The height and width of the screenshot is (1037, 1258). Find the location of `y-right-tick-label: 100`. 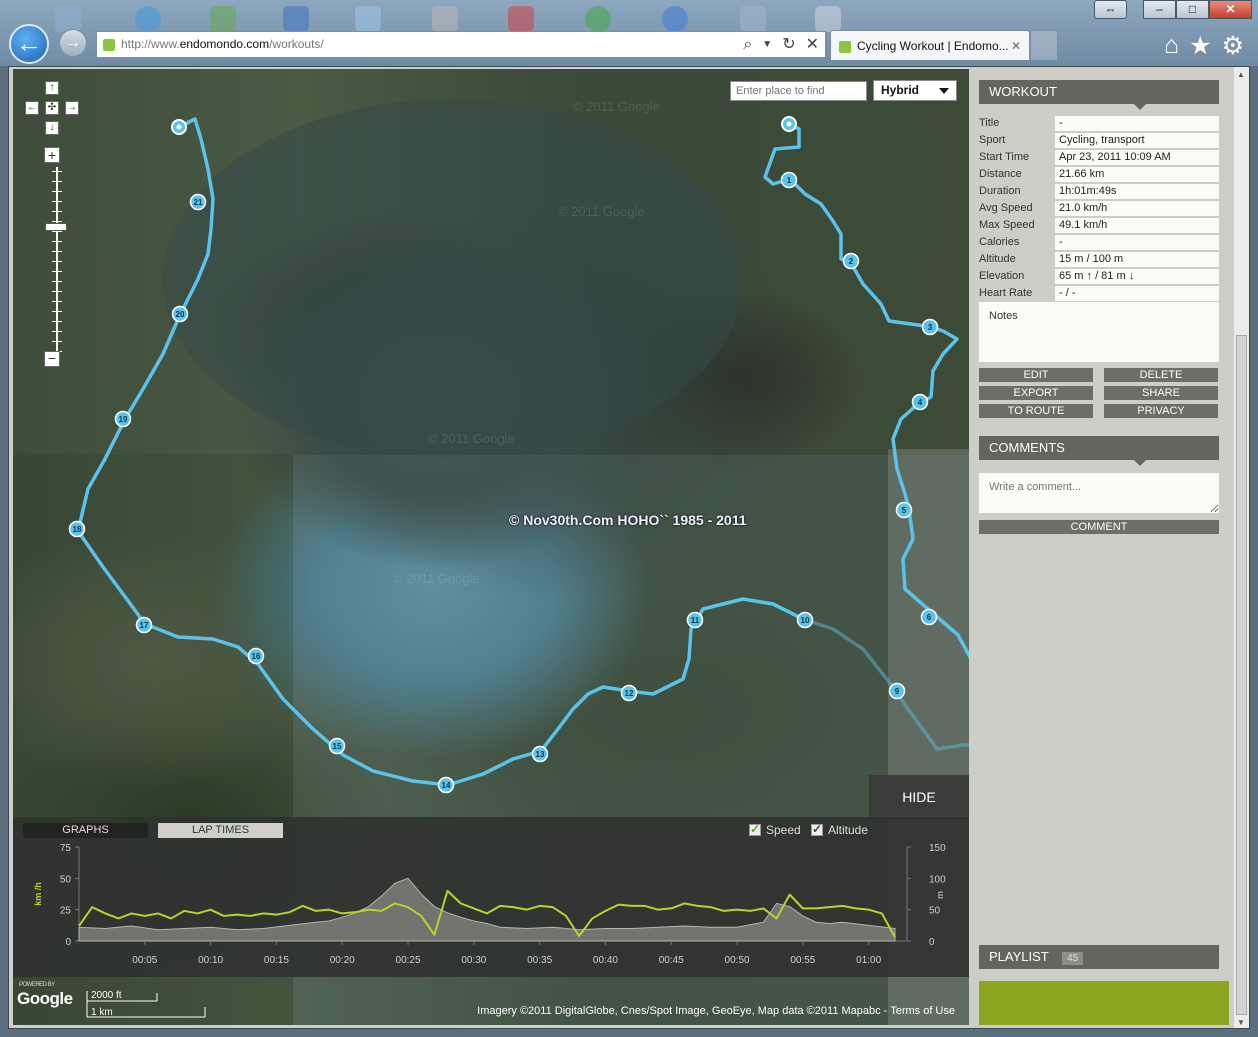

y-right-tick-label: 100 is located at coordinates (937, 879).